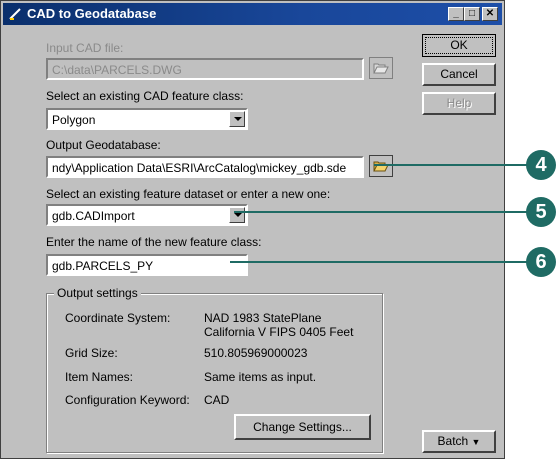  I want to click on input-cad-field: C:\data\PARCELS.DWG, so click(205, 69).